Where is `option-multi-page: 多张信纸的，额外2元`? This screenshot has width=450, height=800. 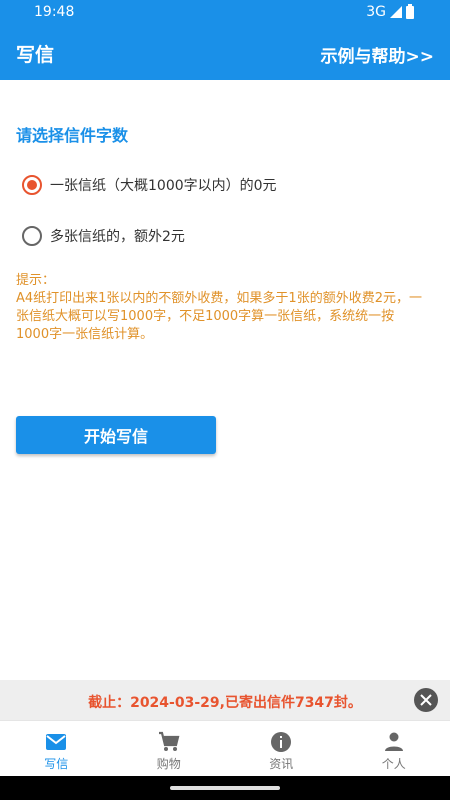 option-multi-page: 多张信纸的，额外2元 is located at coordinates (103, 236).